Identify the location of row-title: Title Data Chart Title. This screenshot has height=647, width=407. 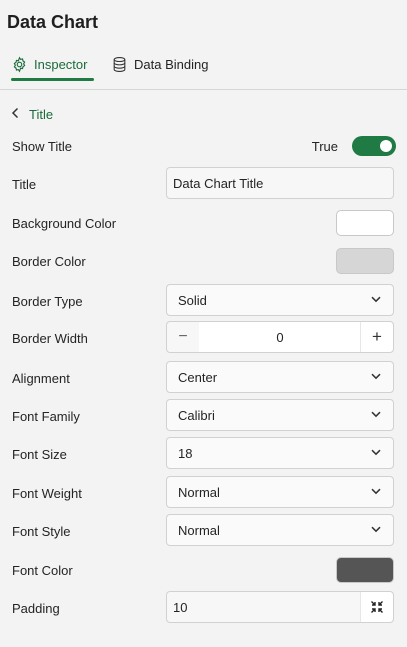
(203, 184).